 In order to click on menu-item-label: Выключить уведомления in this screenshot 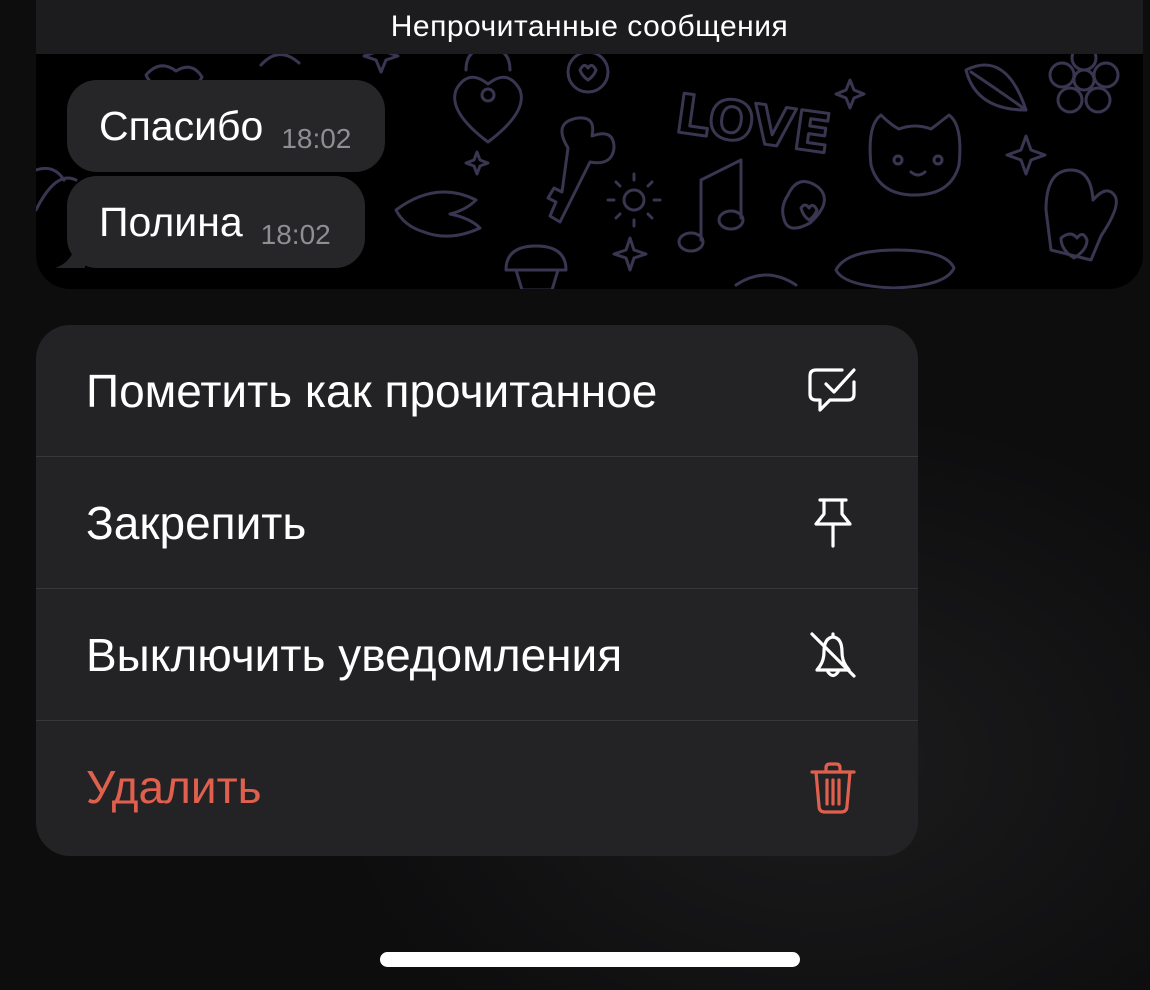, I will do `click(354, 654)`.